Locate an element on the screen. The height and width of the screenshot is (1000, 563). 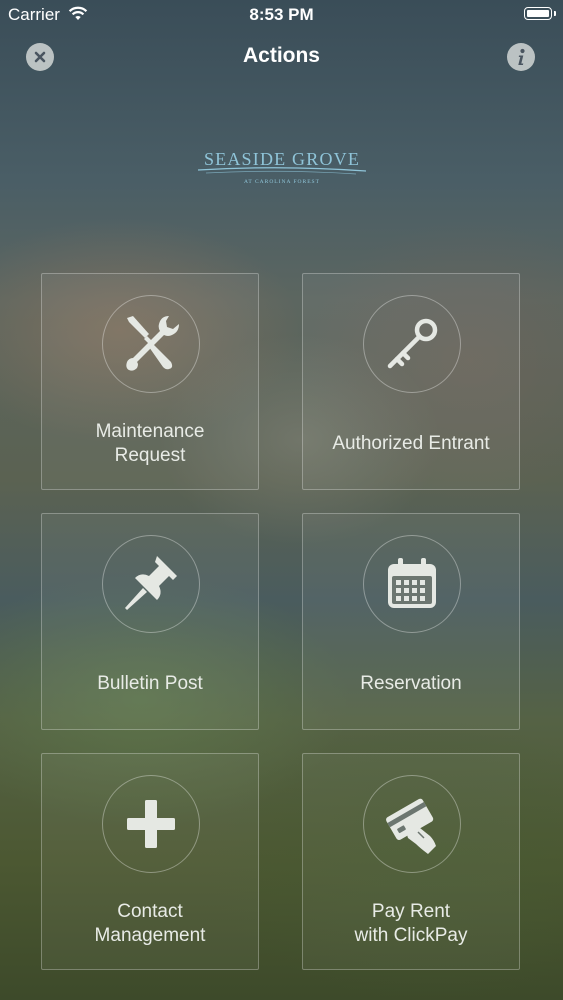
tile-label: Maintenance Request is located at coordinates (150, 443).